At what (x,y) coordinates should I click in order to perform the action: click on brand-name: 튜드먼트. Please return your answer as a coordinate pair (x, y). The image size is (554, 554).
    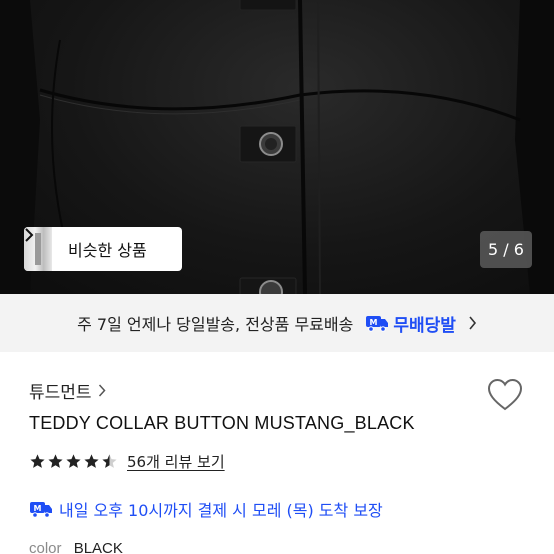
    Looking at the image, I should click on (60, 393).